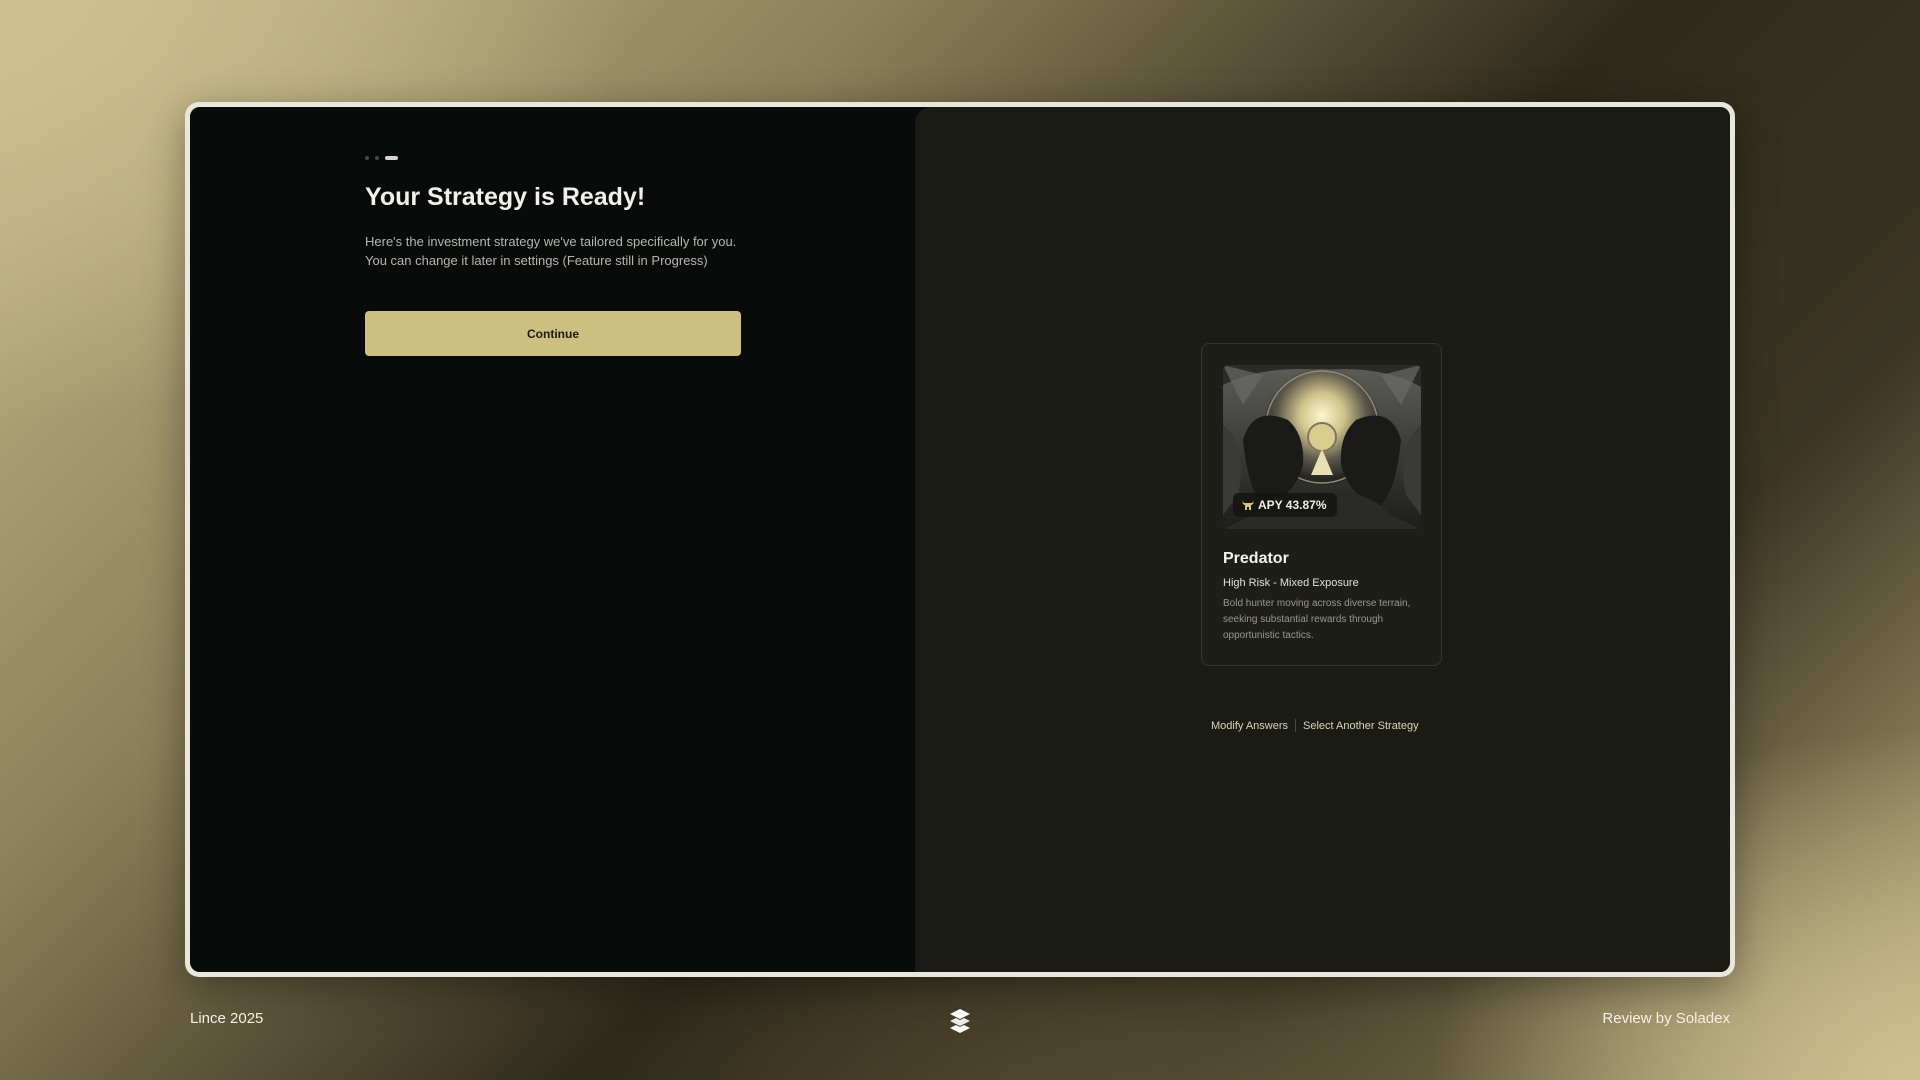 This screenshot has width=1920, height=1080. Describe the element at coordinates (1322, 447) in the screenshot. I see `strategy-image: APY 43.87%` at that location.